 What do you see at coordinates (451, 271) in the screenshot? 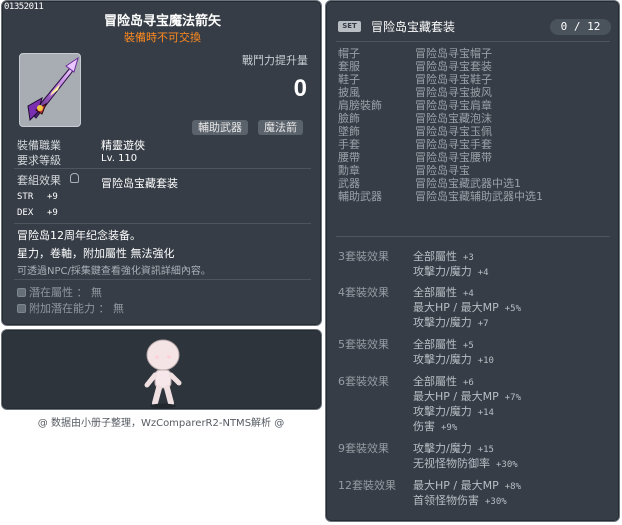
I see `effect-3-line: 攻擊力/魔力 +4` at bounding box center [451, 271].